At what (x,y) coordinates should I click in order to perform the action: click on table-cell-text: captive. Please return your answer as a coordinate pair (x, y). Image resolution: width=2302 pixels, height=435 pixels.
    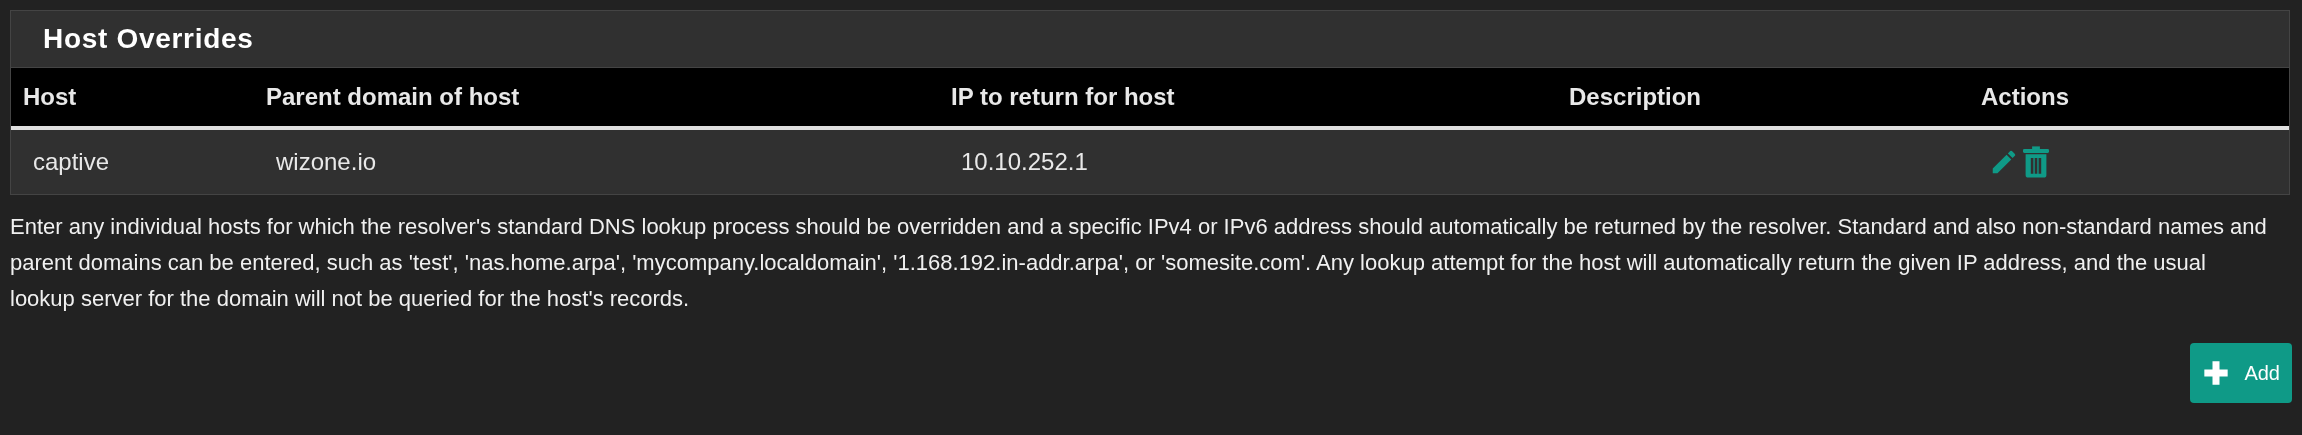
    Looking at the image, I should click on (71, 162).